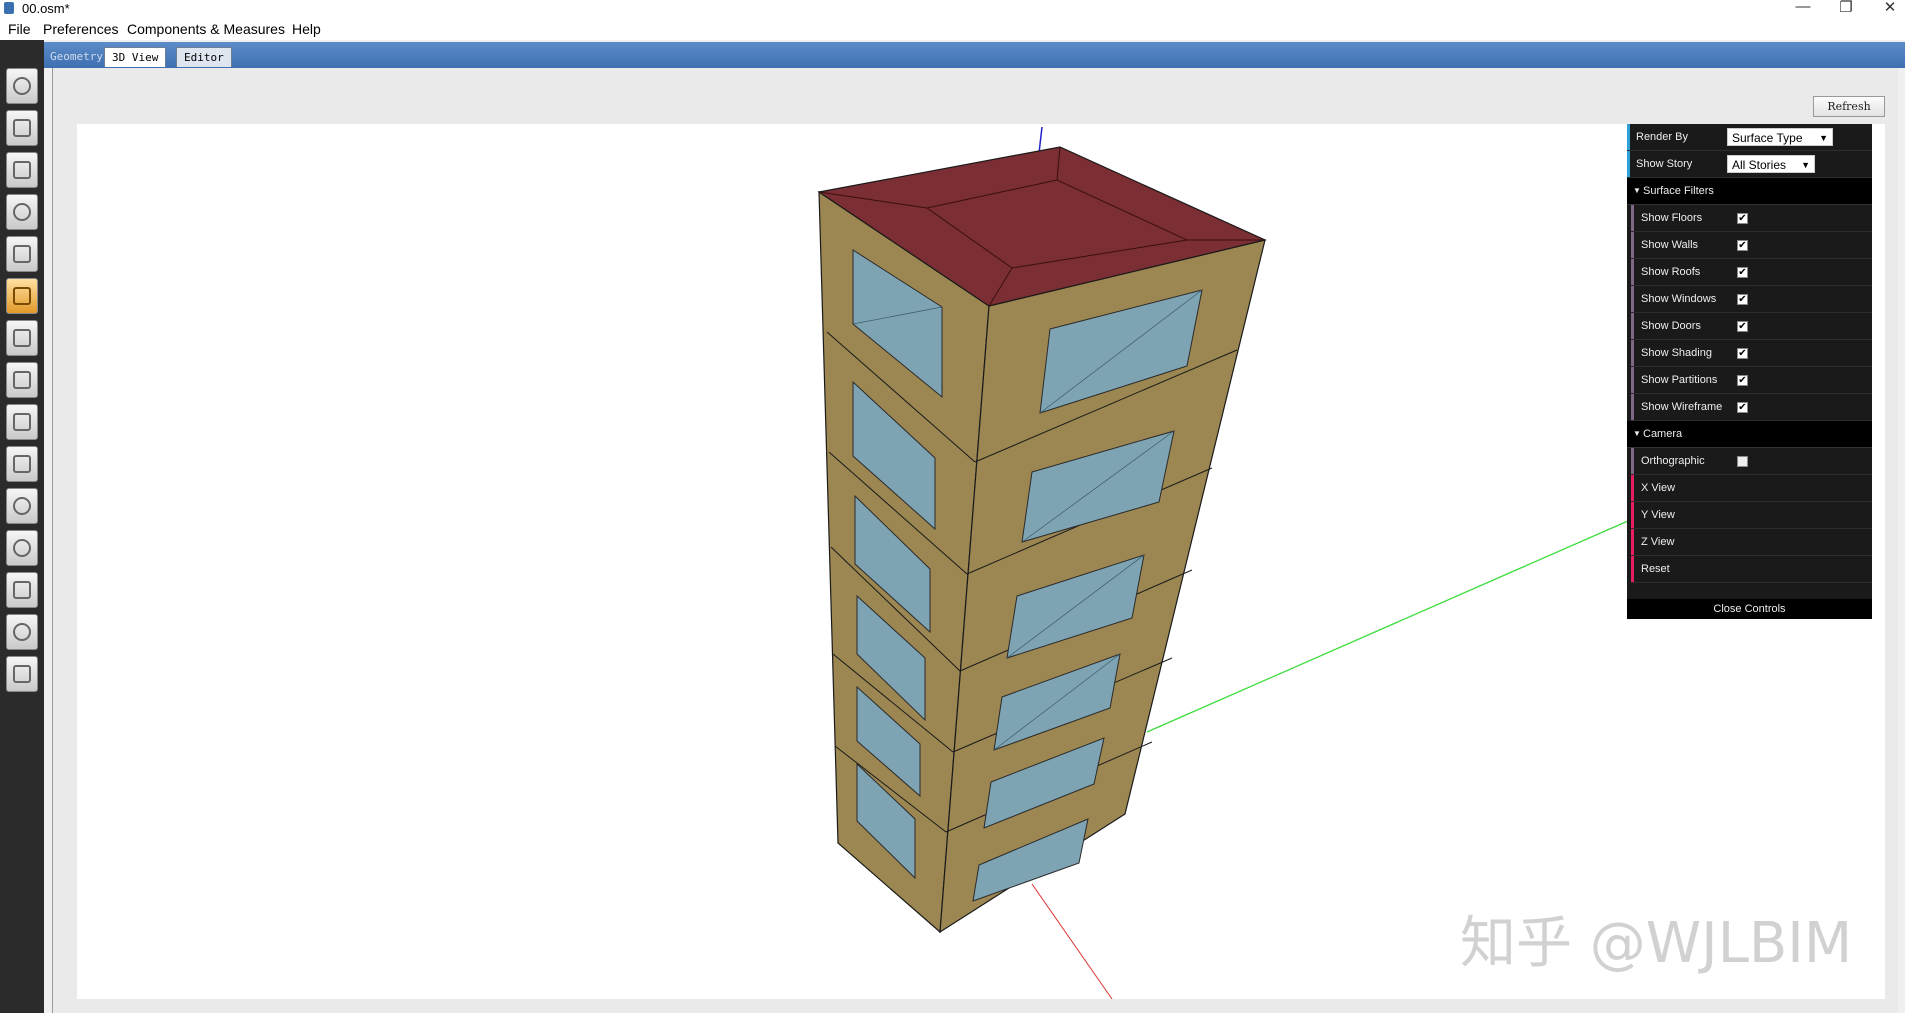  Describe the element at coordinates (135, 57) in the screenshot. I see `tab-3d-view: 3D View` at that location.